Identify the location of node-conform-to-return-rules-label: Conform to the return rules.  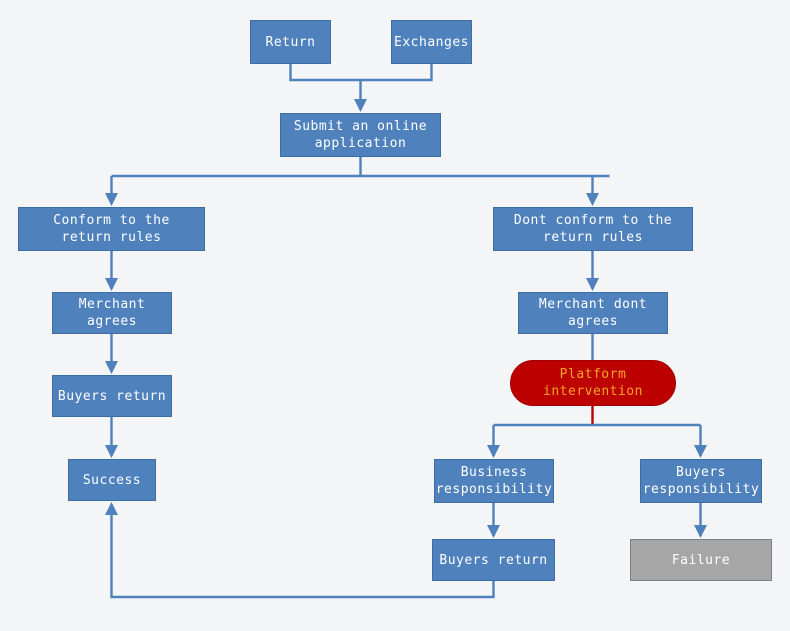
(111, 229).